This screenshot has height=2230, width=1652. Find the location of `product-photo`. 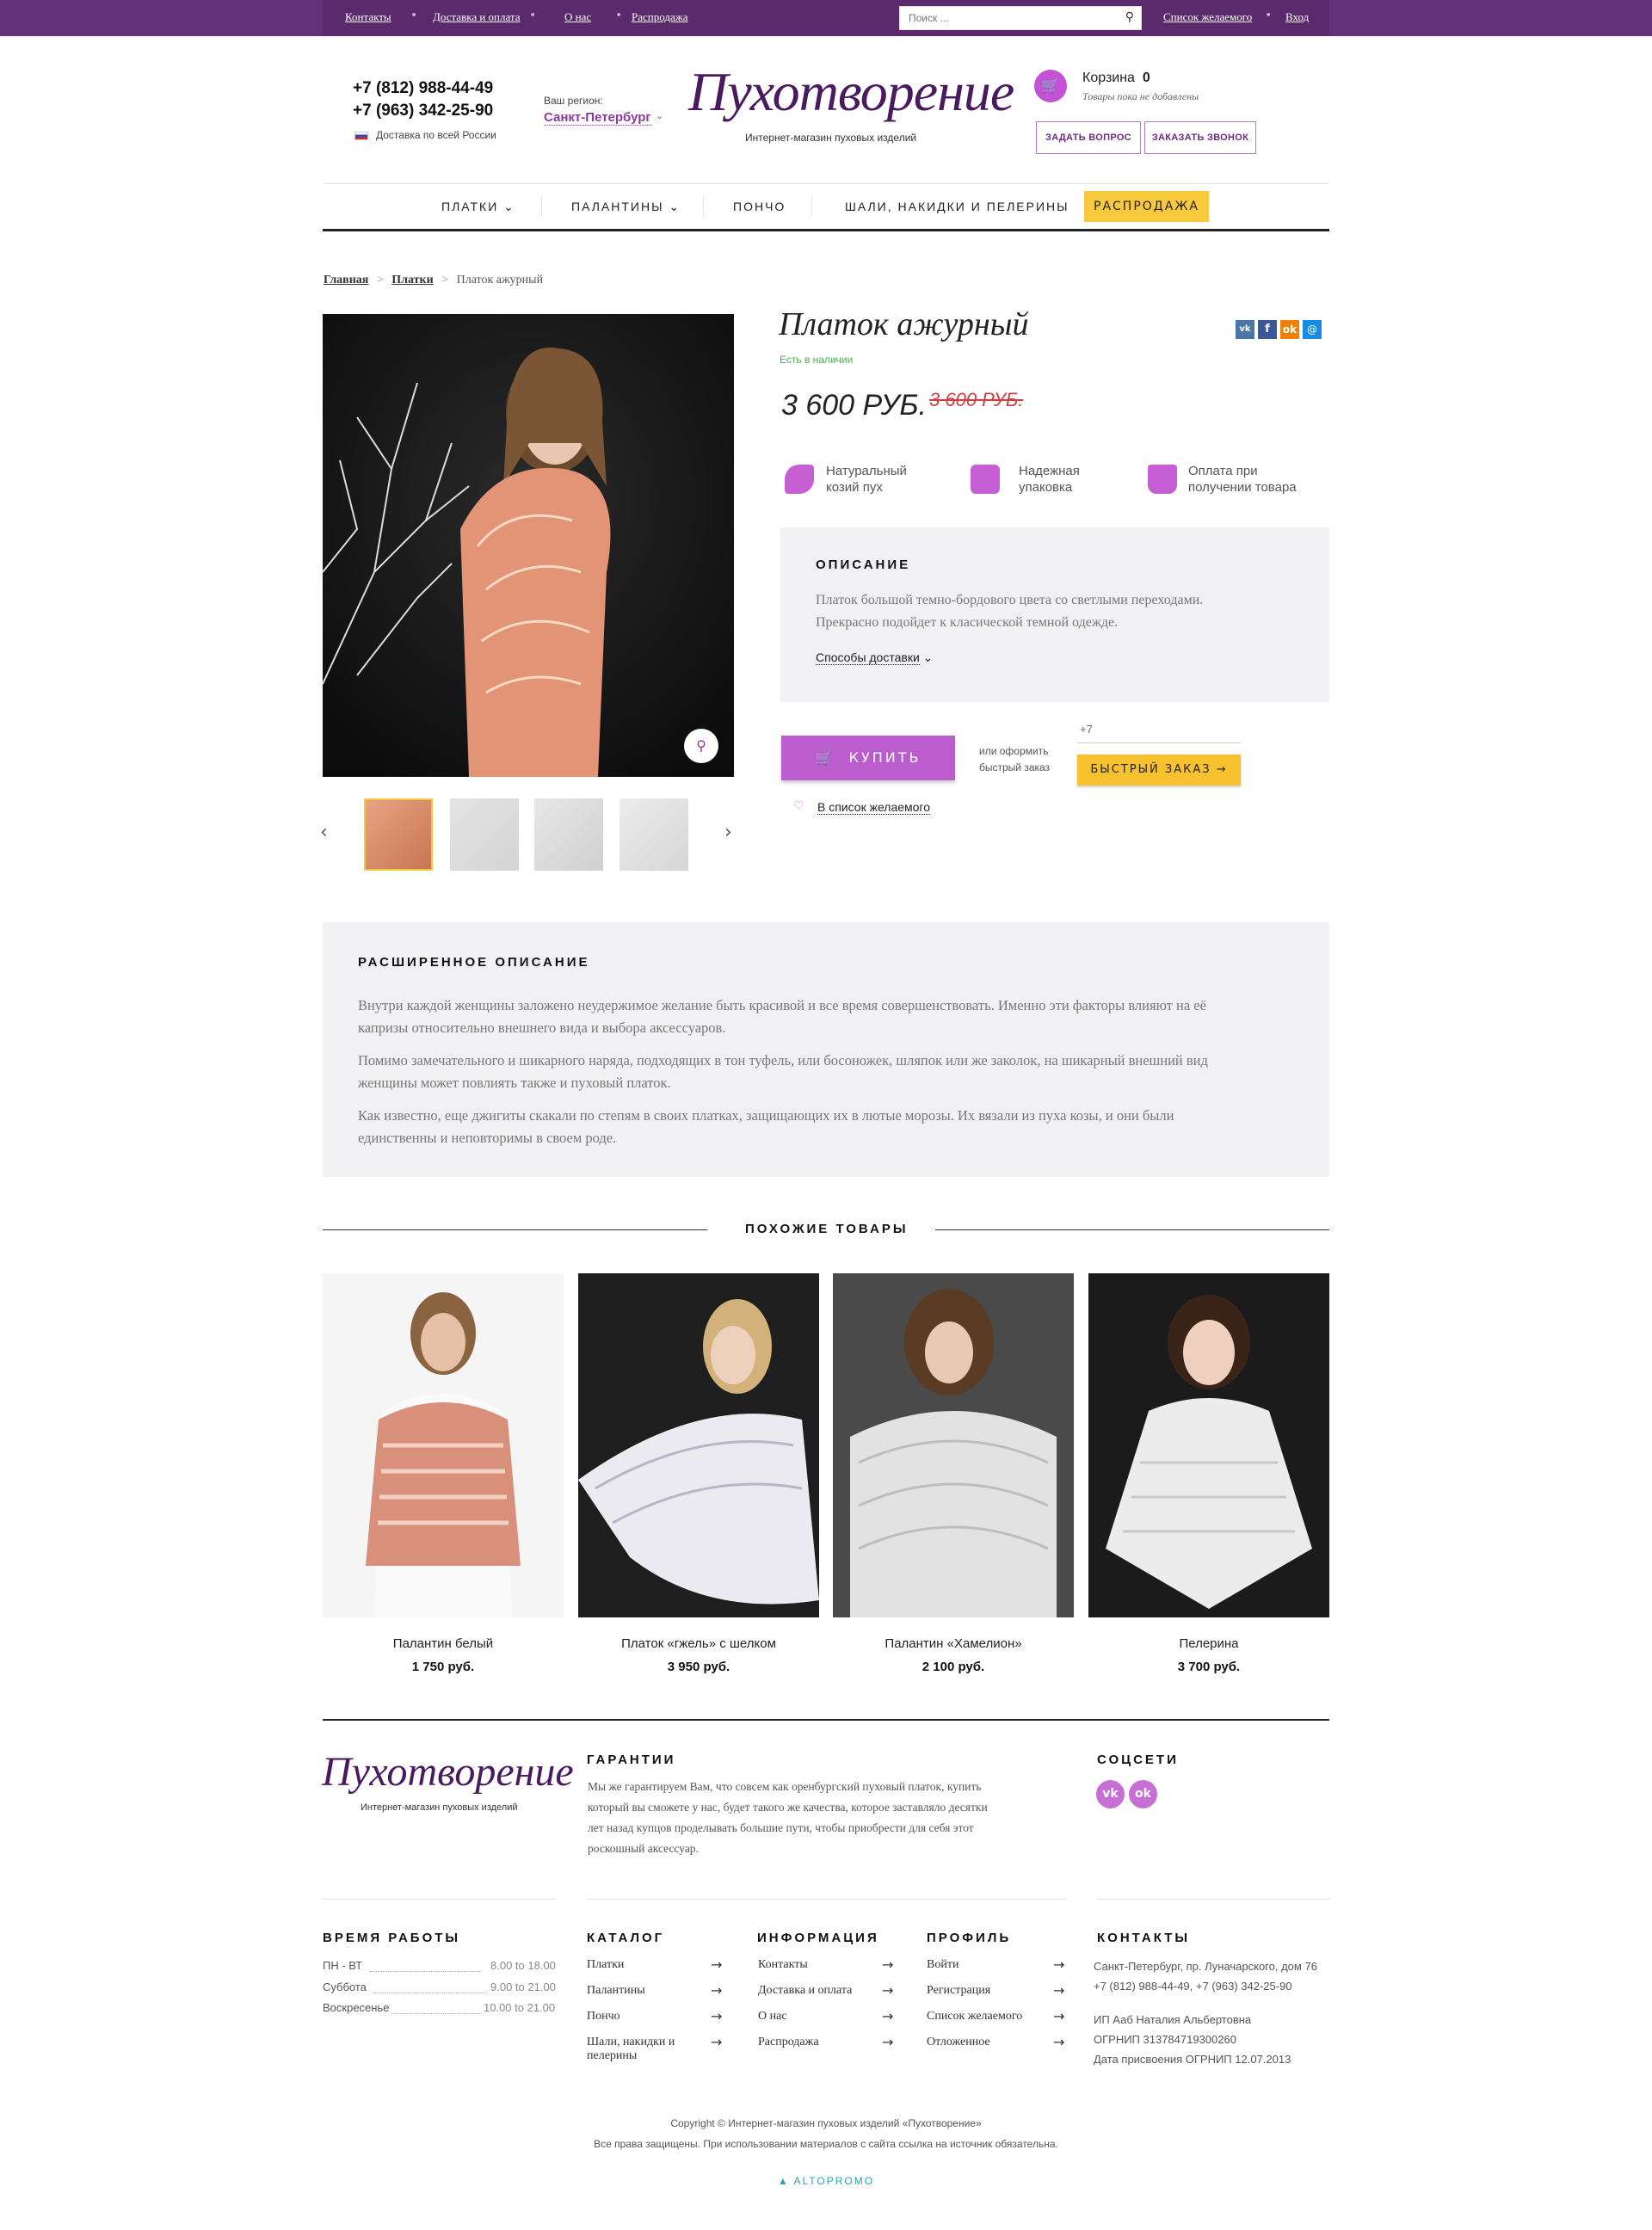

product-photo is located at coordinates (528, 545).